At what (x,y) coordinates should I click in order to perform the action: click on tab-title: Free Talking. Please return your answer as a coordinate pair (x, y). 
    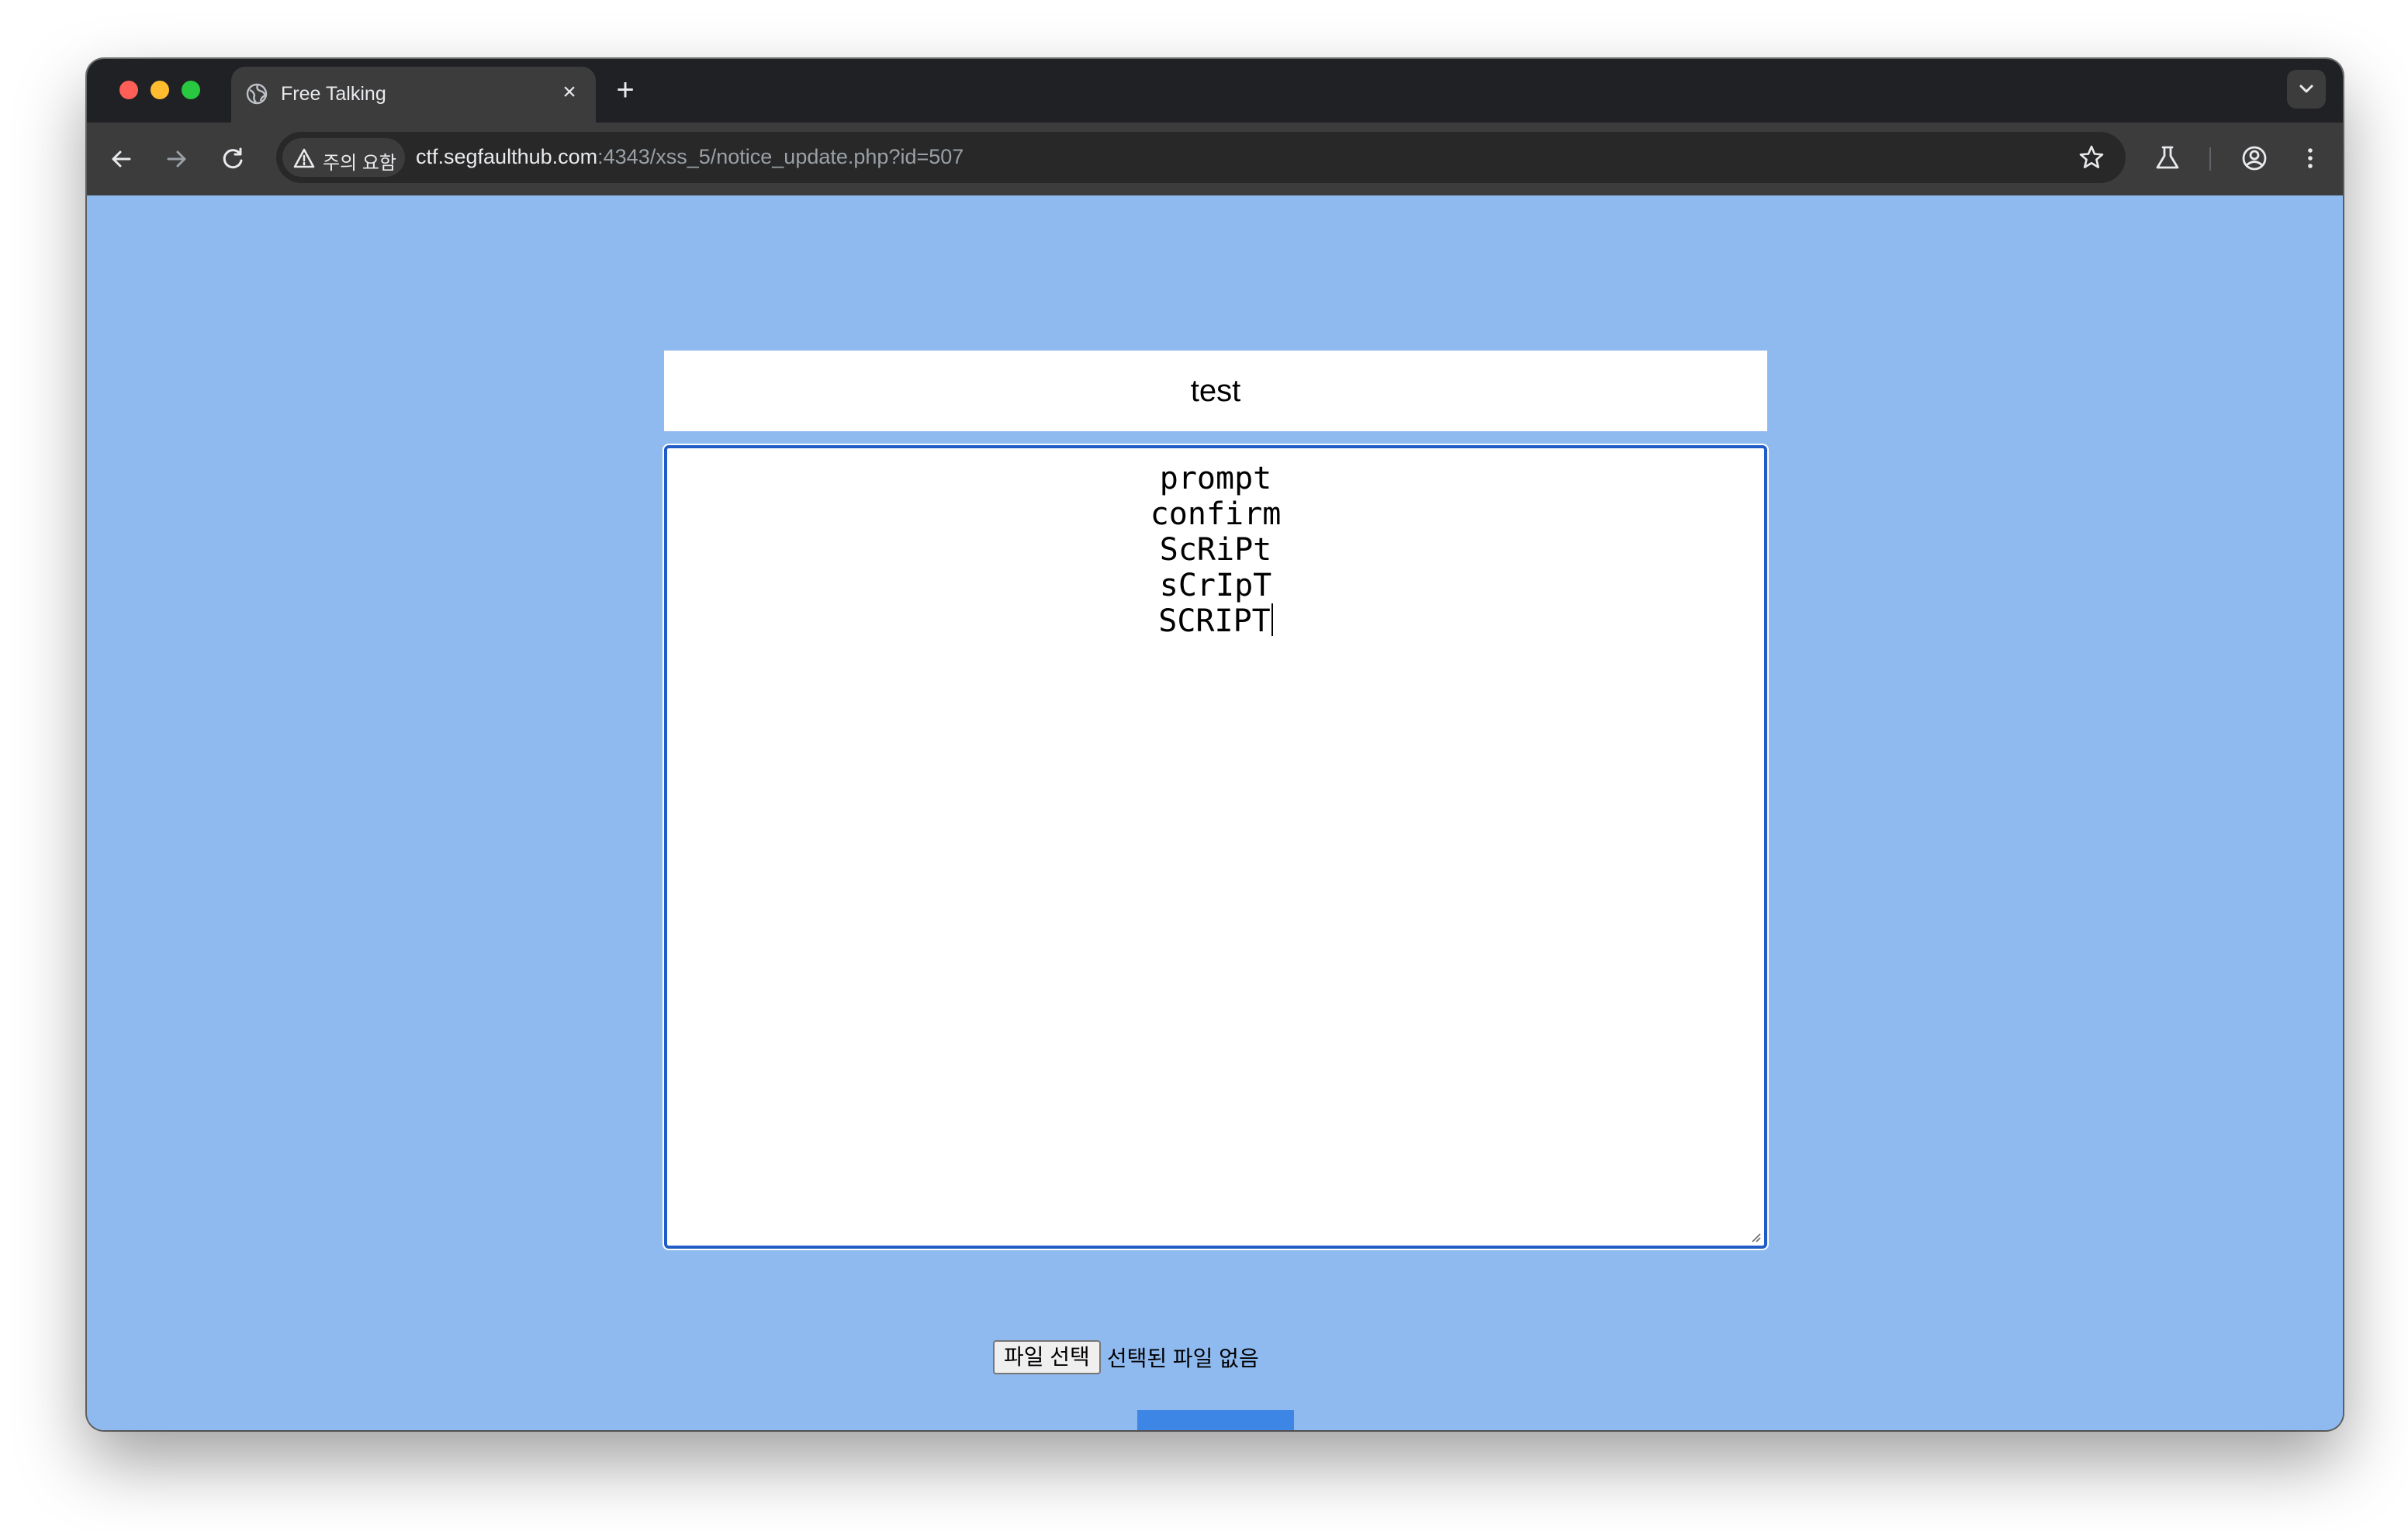
    Looking at the image, I should click on (333, 94).